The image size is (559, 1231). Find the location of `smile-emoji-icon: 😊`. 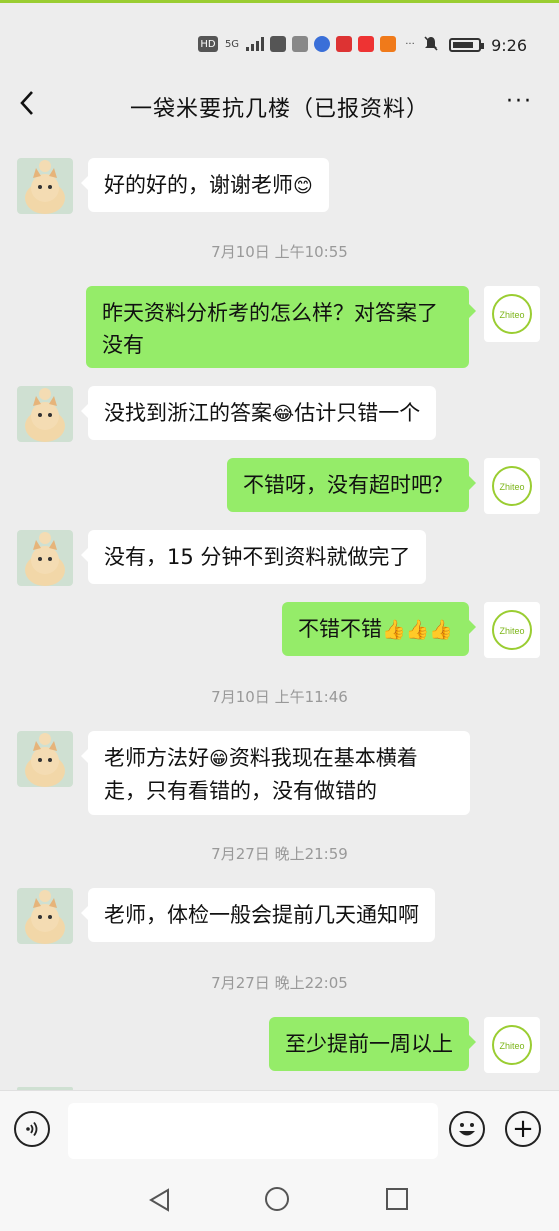

smile-emoji-icon: 😊 is located at coordinates (303, 186).